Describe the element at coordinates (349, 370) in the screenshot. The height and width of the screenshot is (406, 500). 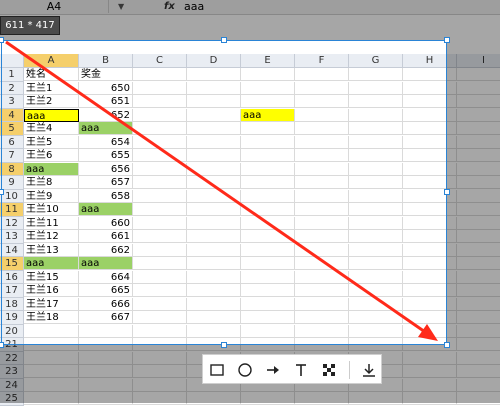
I see `toolbar-divider` at that location.